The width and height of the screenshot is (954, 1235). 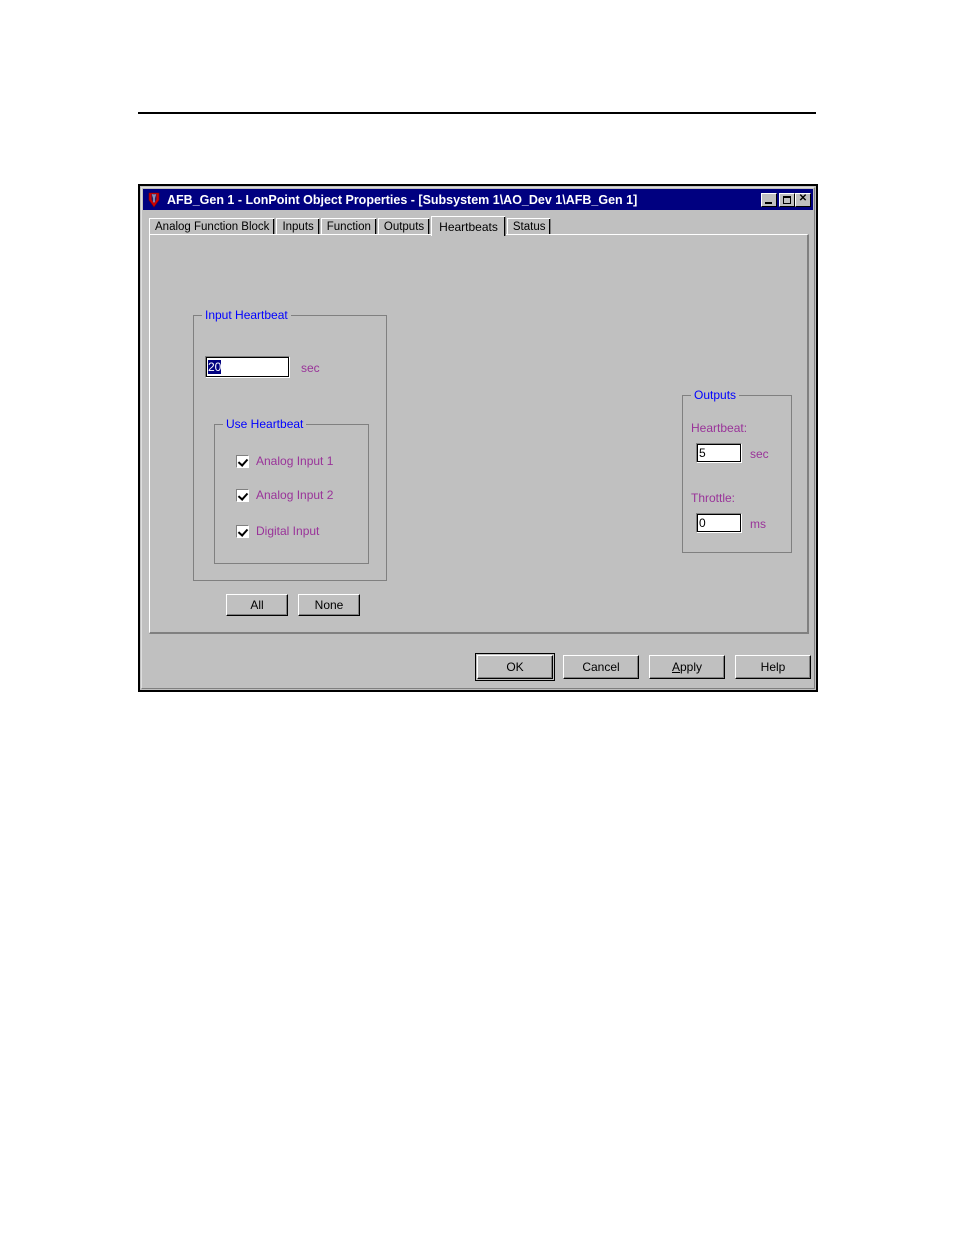 I want to click on ok-button: OK, so click(x=515, y=667).